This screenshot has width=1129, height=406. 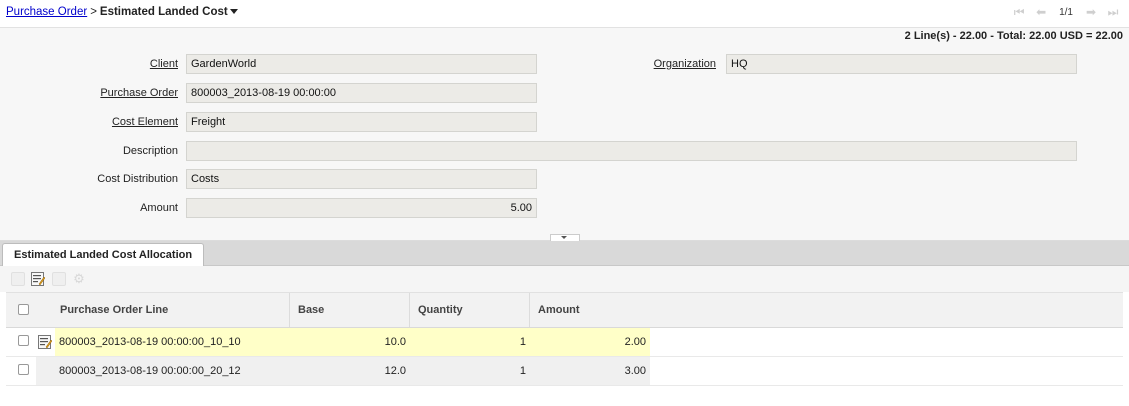 What do you see at coordinates (350, 371) in the screenshot?
I see `cell-base: 12.0` at bounding box center [350, 371].